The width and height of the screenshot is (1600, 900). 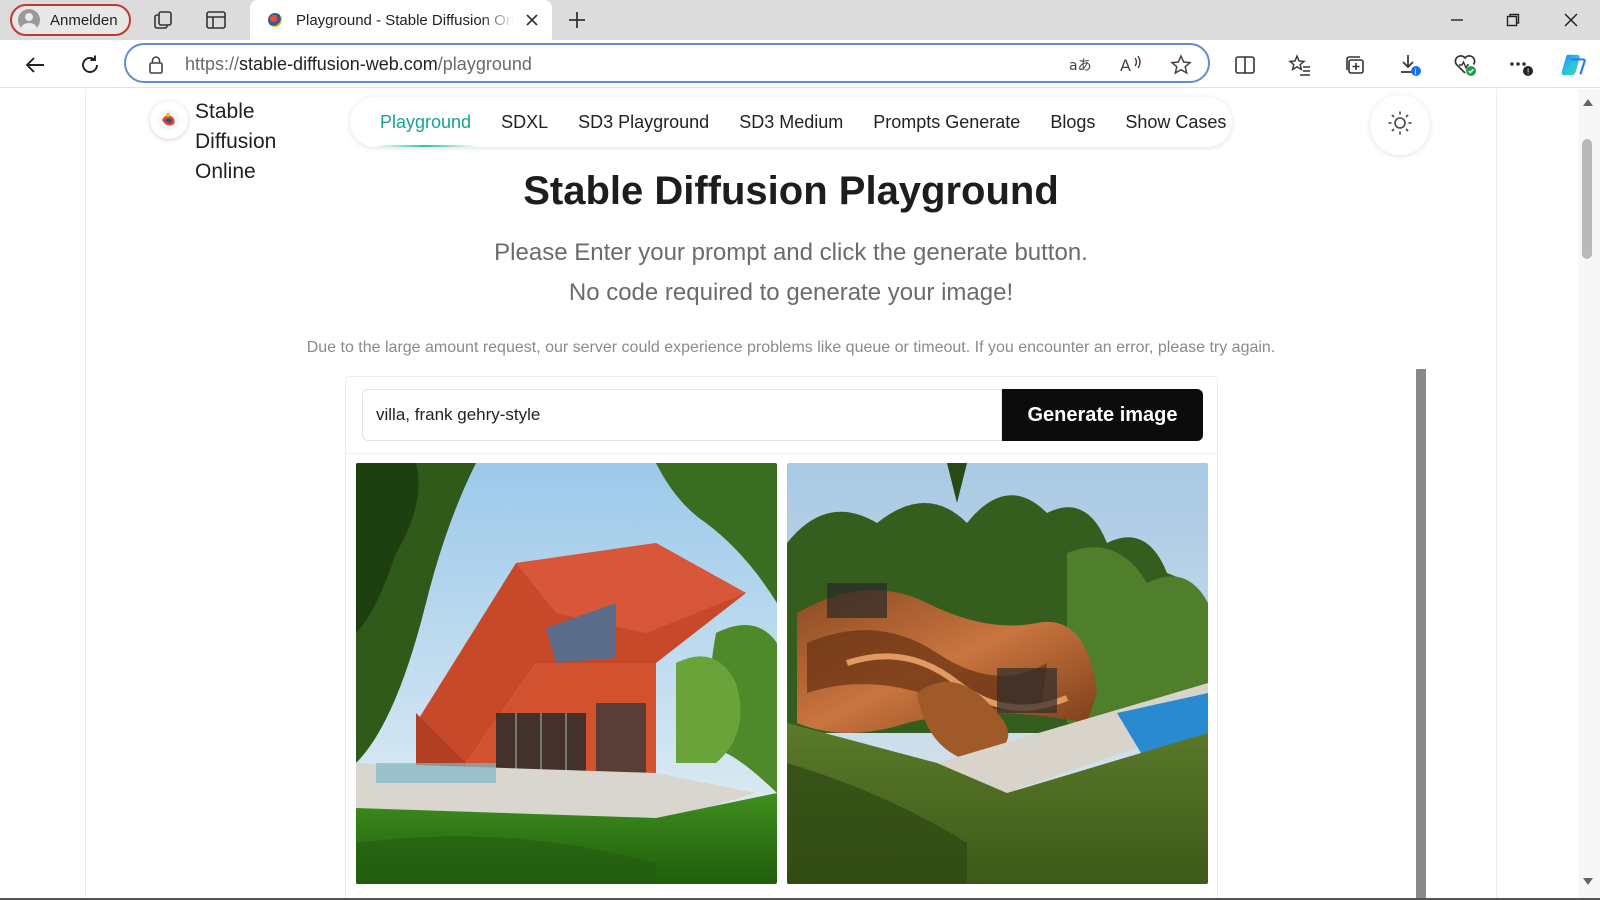 What do you see at coordinates (484, 64) in the screenshot?
I see `url-path: /playground` at bounding box center [484, 64].